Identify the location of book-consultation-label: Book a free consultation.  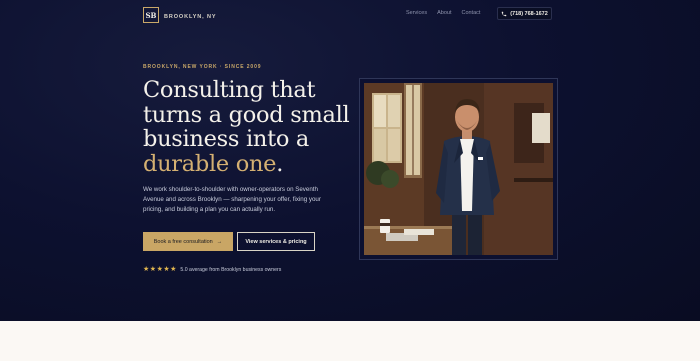
(183, 241).